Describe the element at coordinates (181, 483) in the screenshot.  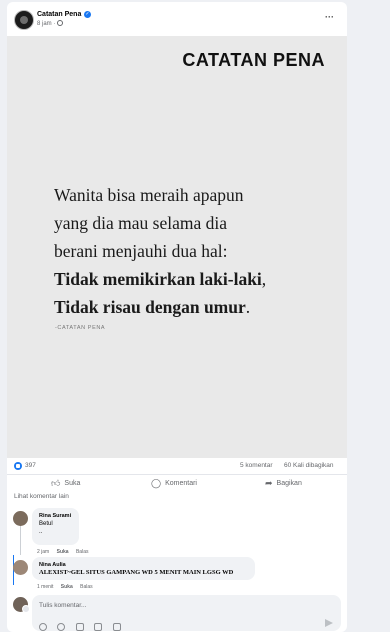
I see `comment-button-label: Komentari` at that location.